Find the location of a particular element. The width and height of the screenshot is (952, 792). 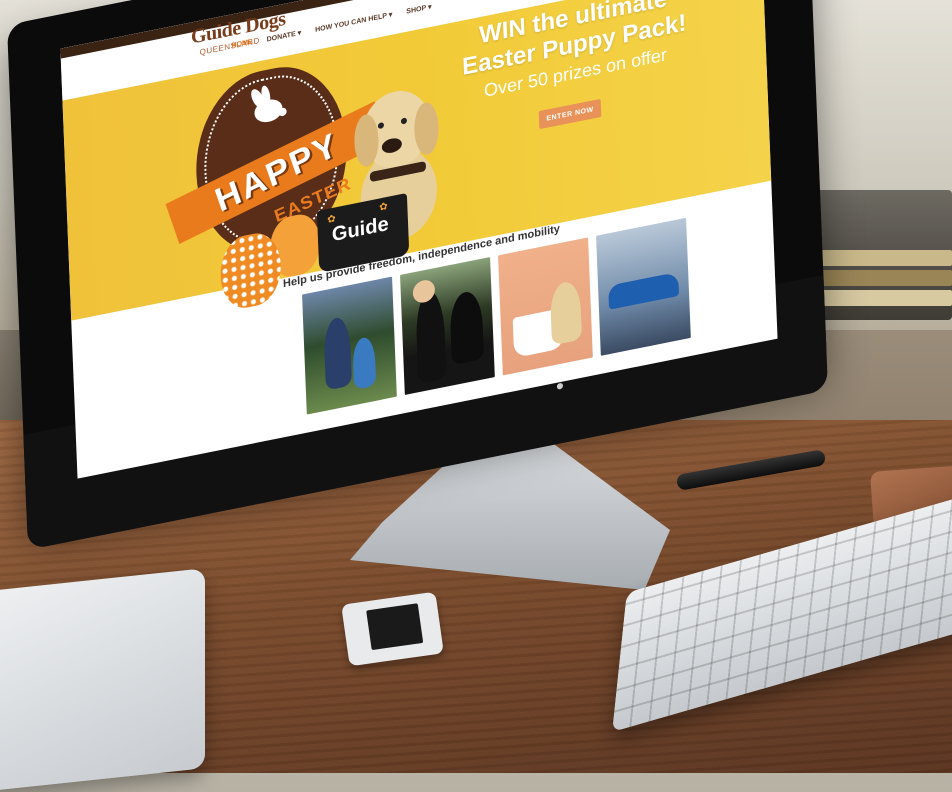

paw-icon: ✿ is located at coordinates (383, 207).